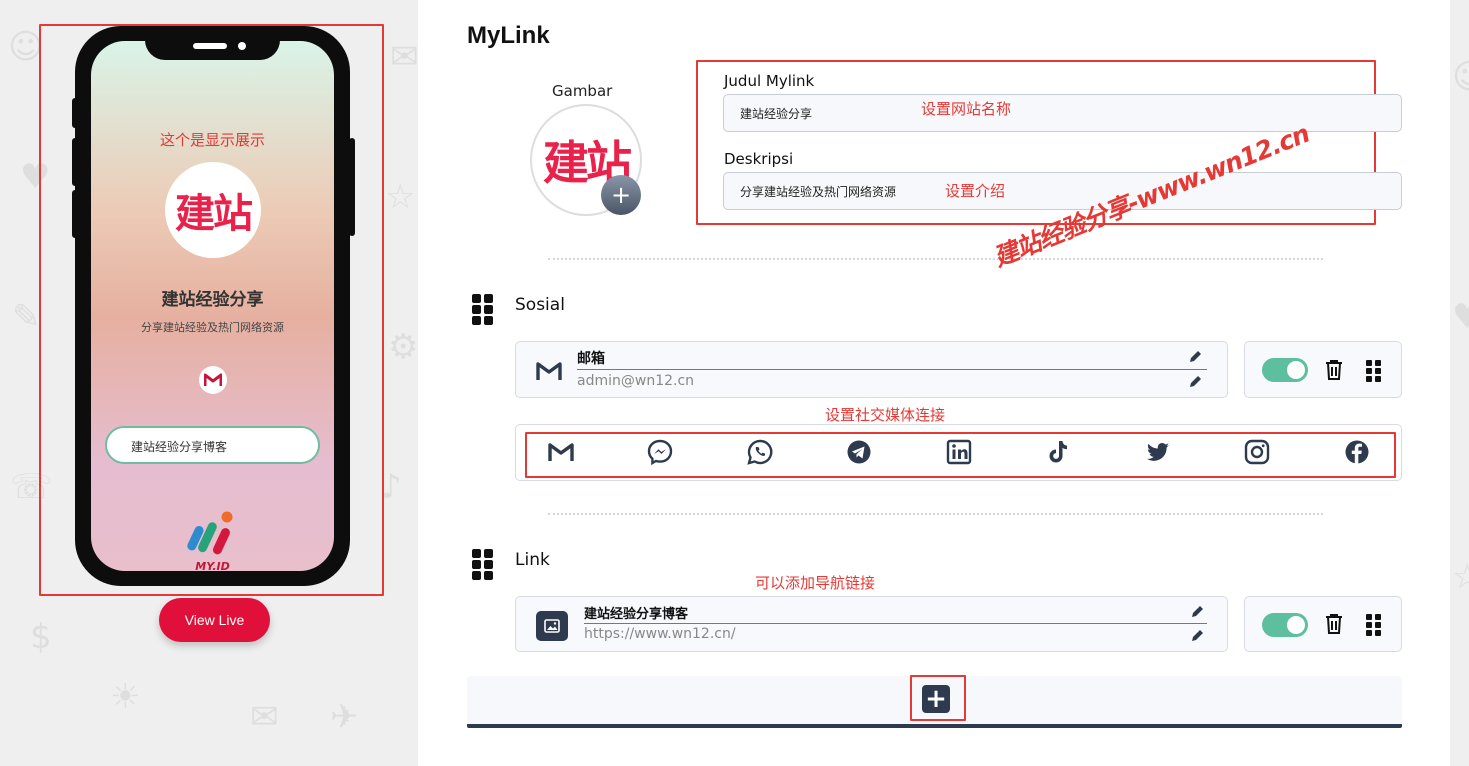 Image resolution: width=1469 pixels, height=766 pixels. I want to click on link-item-card: 建站经验分享博客 https://www.wn12.cn/, so click(871, 624).